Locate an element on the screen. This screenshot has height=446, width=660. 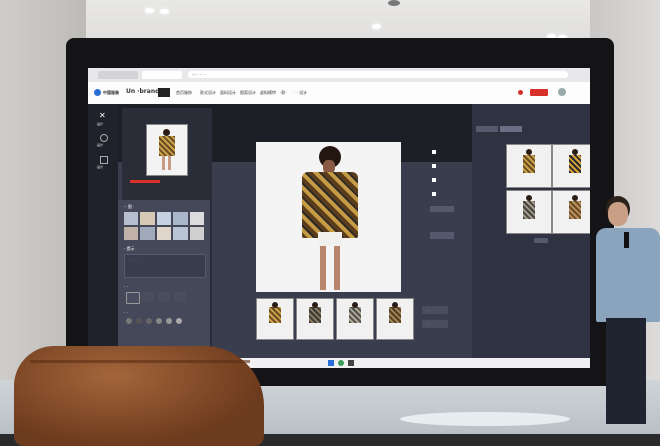
chair-seam is located at coordinates (140, 361).